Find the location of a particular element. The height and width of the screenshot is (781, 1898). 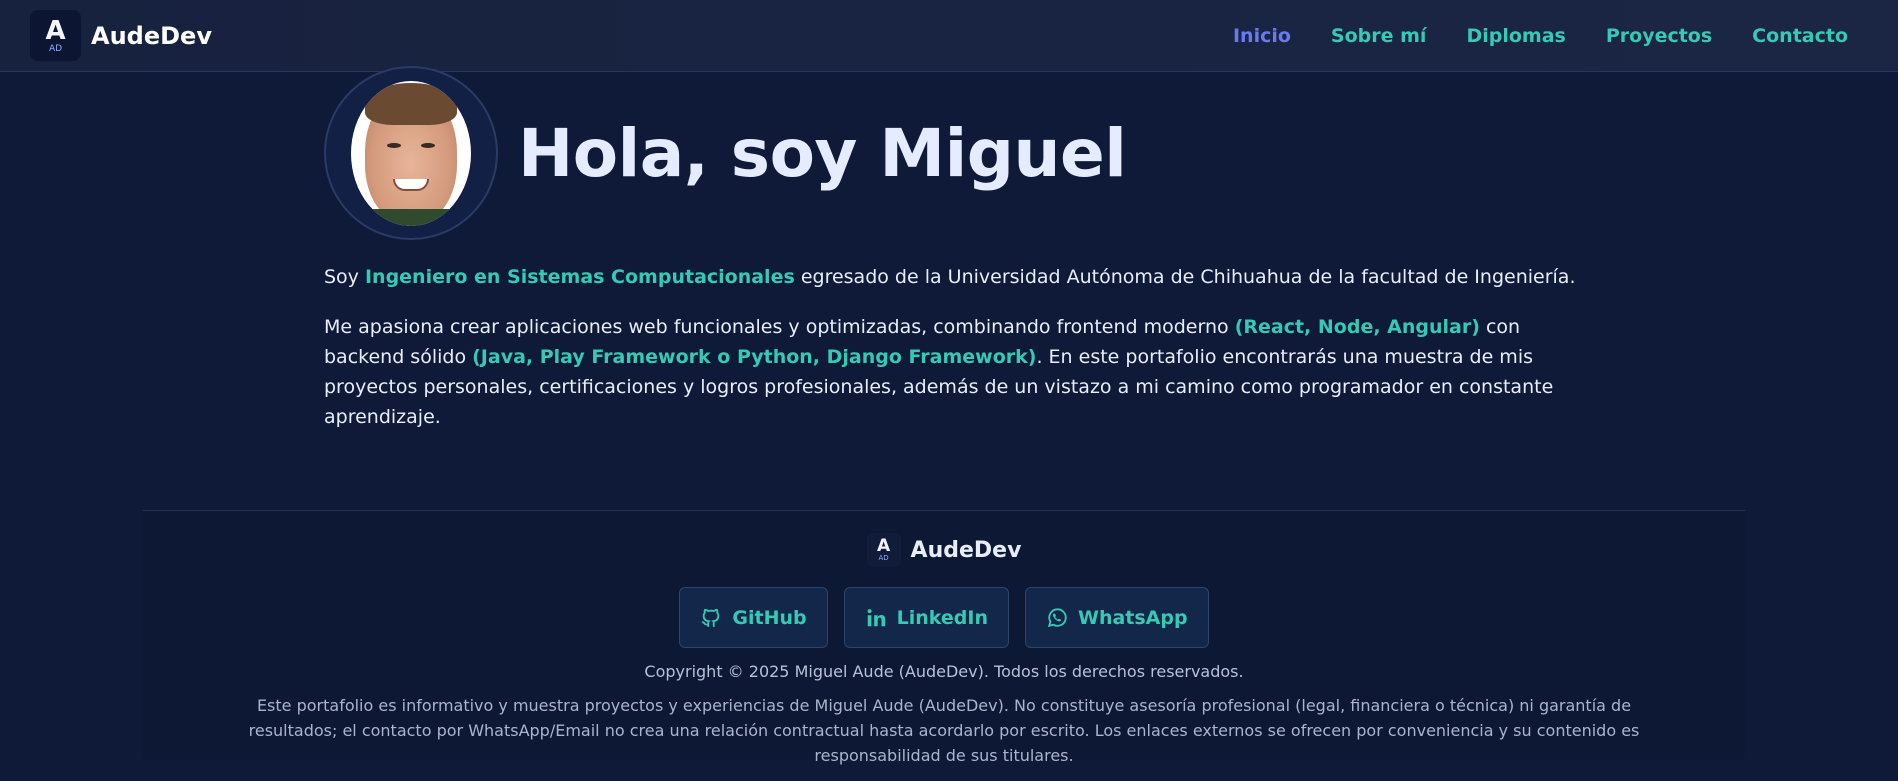

frontend-highlight: (React, Node, Angular) is located at coordinates (1357, 327).